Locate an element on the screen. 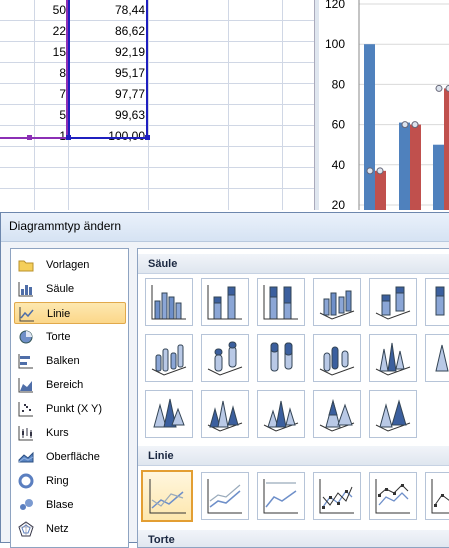 The height and width of the screenshot is (548, 449). percent-stacked-cylinder-icon is located at coordinates (281, 357).